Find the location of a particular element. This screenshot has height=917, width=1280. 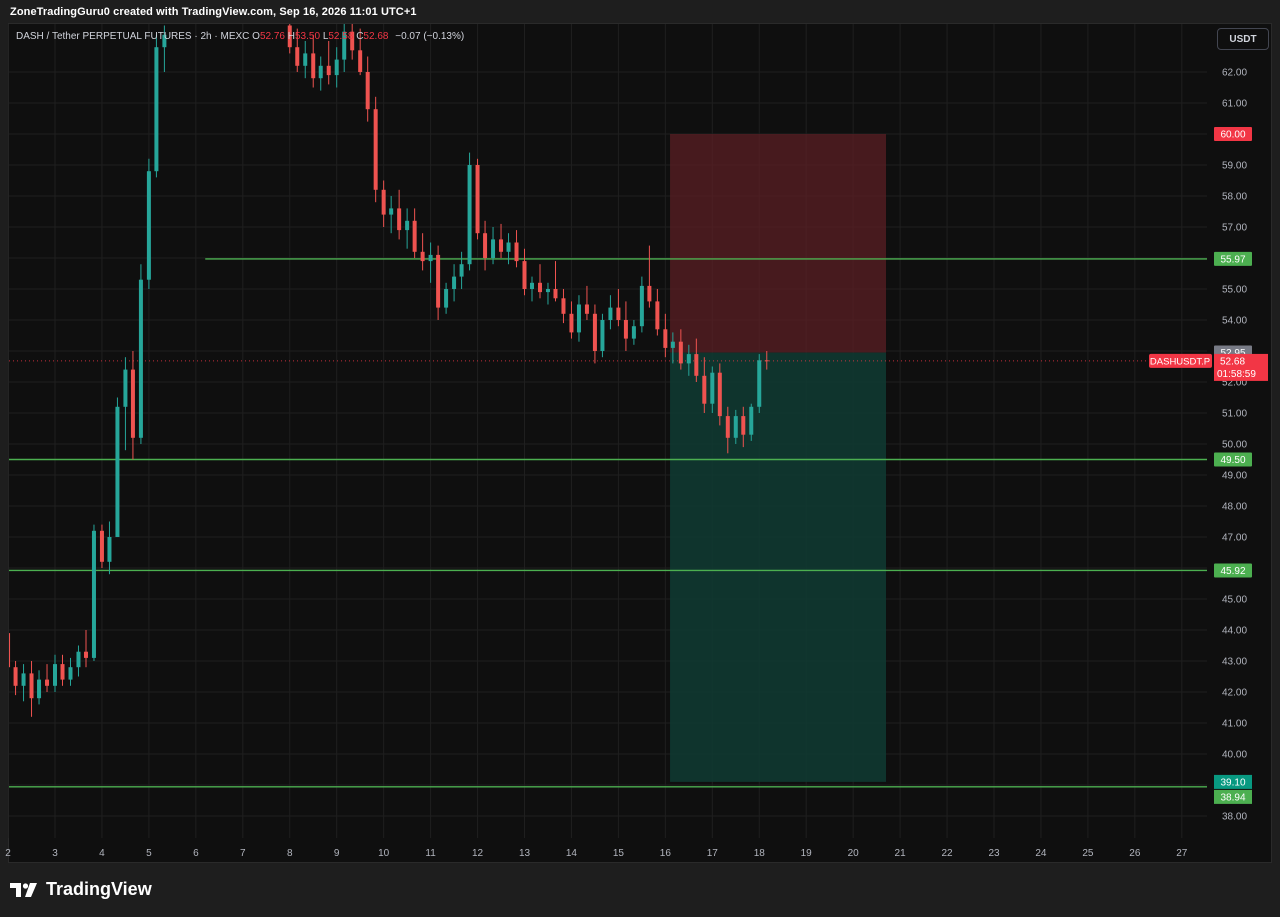

currency-button: USDT is located at coordinates (1243, 39).